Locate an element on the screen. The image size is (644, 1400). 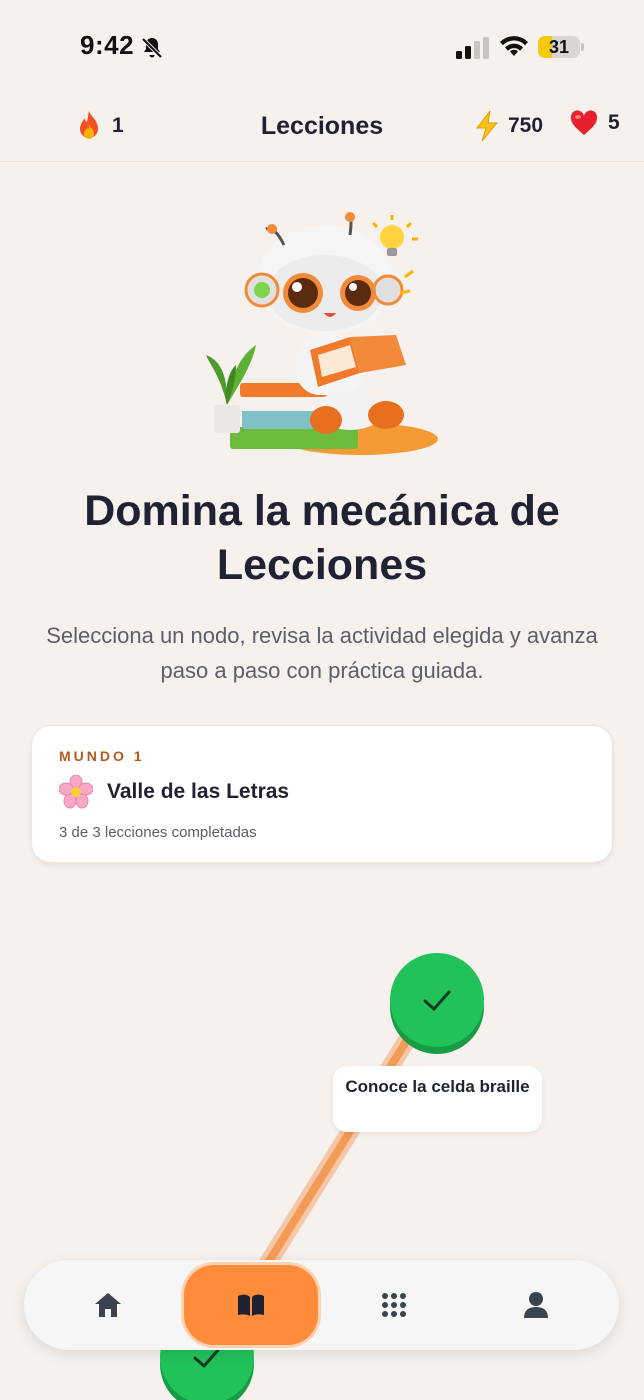
nav-practice-button is located at coordinates (394, 1305).